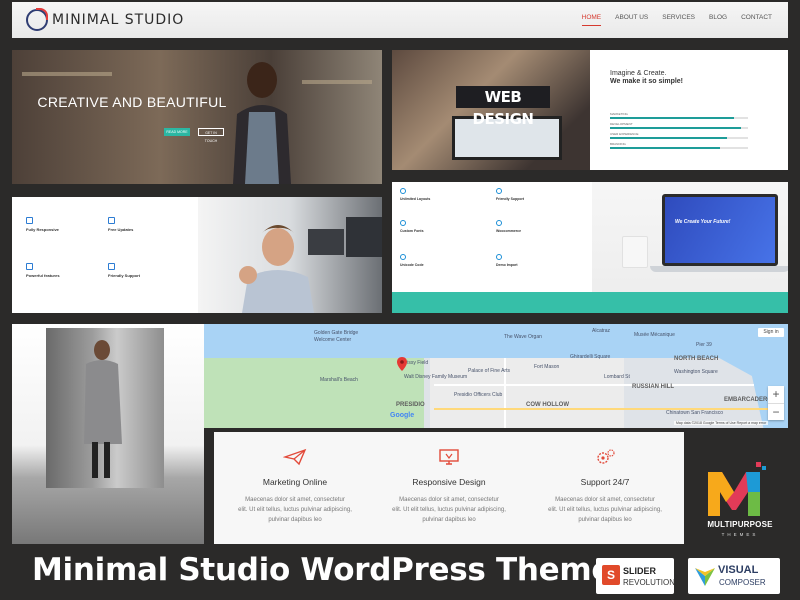 This screenshot has height=600, width=800. I want to click on nav-services: SERVICES, so click(678, 19).